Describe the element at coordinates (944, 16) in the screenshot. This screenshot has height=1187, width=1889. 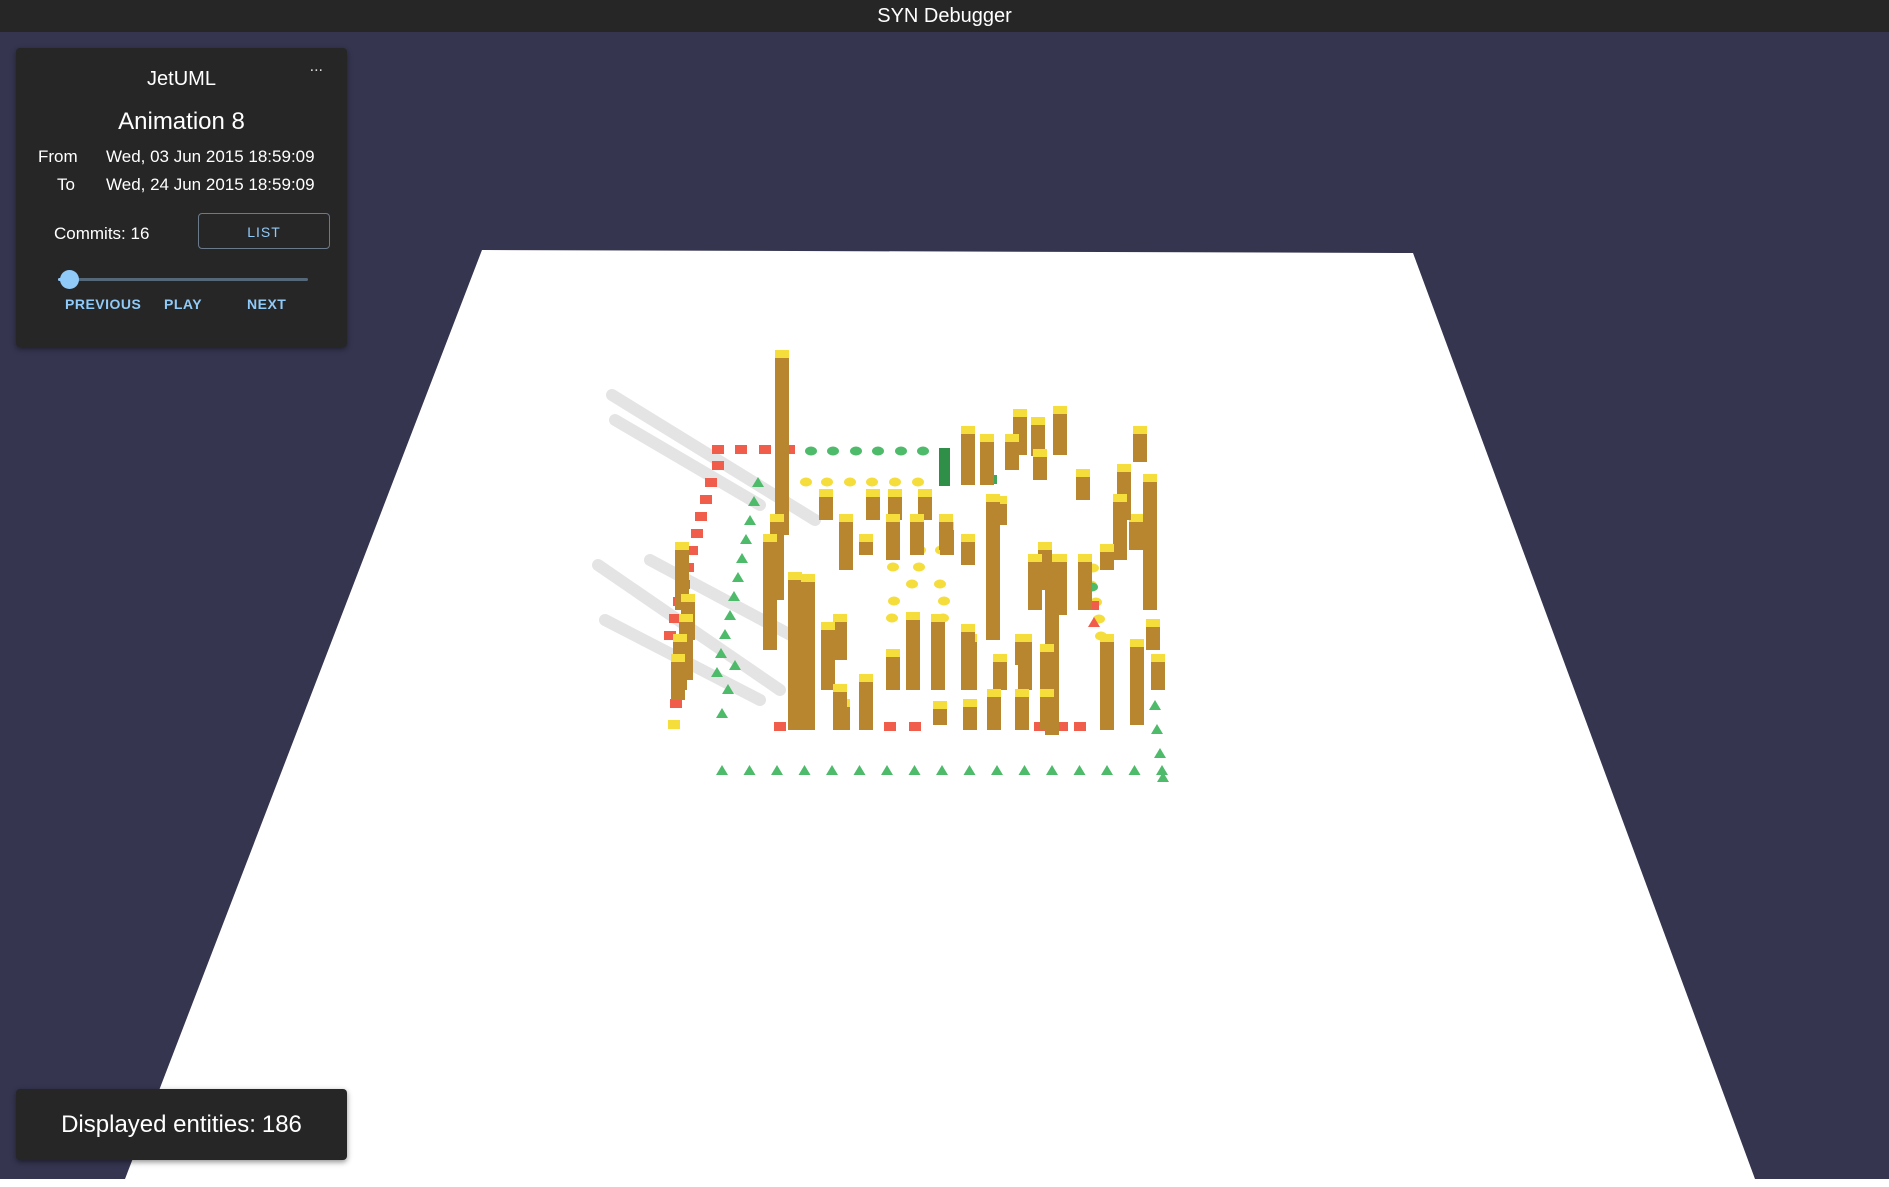
I see `window-title: SYN Debugger` at that location.